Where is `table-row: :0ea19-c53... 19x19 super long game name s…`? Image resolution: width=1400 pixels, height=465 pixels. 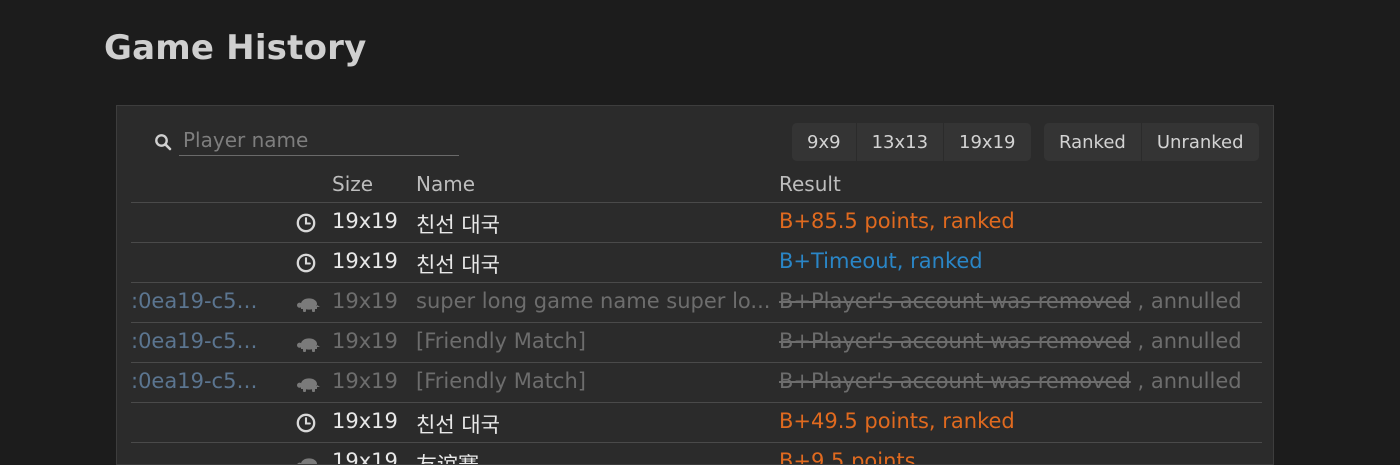 table-row: :0ea19-c53... 19x19 super long game name s… is located at coordinates (696, 303).